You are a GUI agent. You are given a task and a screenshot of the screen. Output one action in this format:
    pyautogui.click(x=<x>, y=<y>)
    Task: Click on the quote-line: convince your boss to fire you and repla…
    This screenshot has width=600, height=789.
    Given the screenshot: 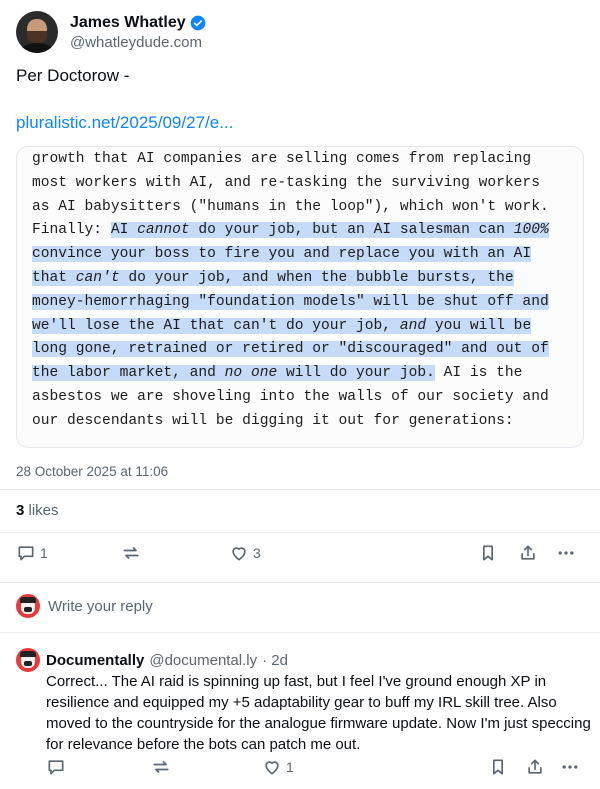 What is the action you would take?
    pyautogui.click(x=290, y=255)
    